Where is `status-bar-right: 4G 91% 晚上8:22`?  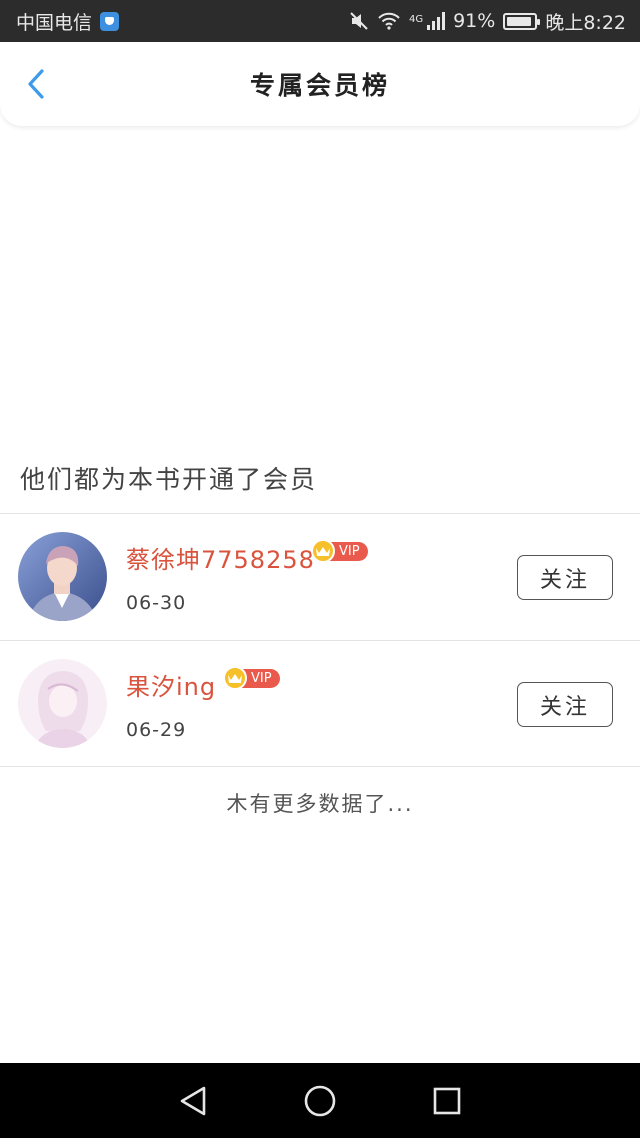 status-bar-right: 4G 91% 晚上8:22 is located at coordinates (487, 21).